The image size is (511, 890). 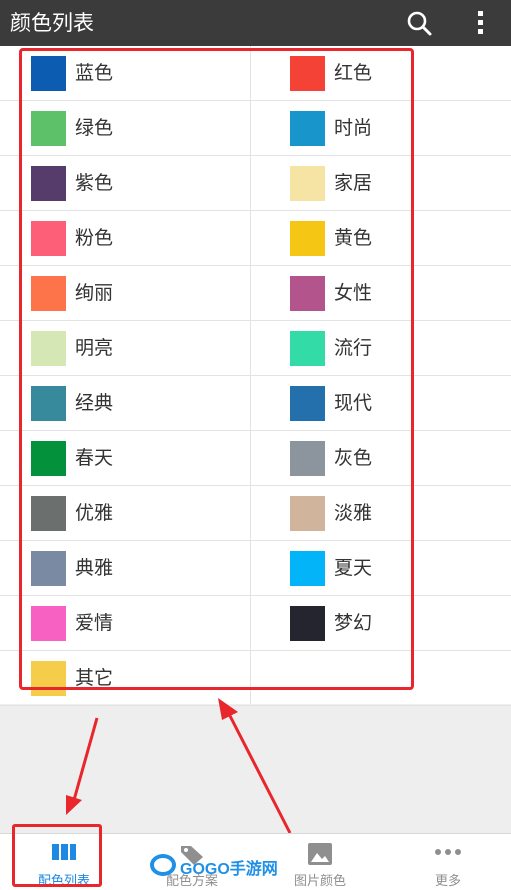 What do you see at coordinates (52, 23) in the screenshot?
I see `page-title: 颜色列表` at bounding box center [52, 23].